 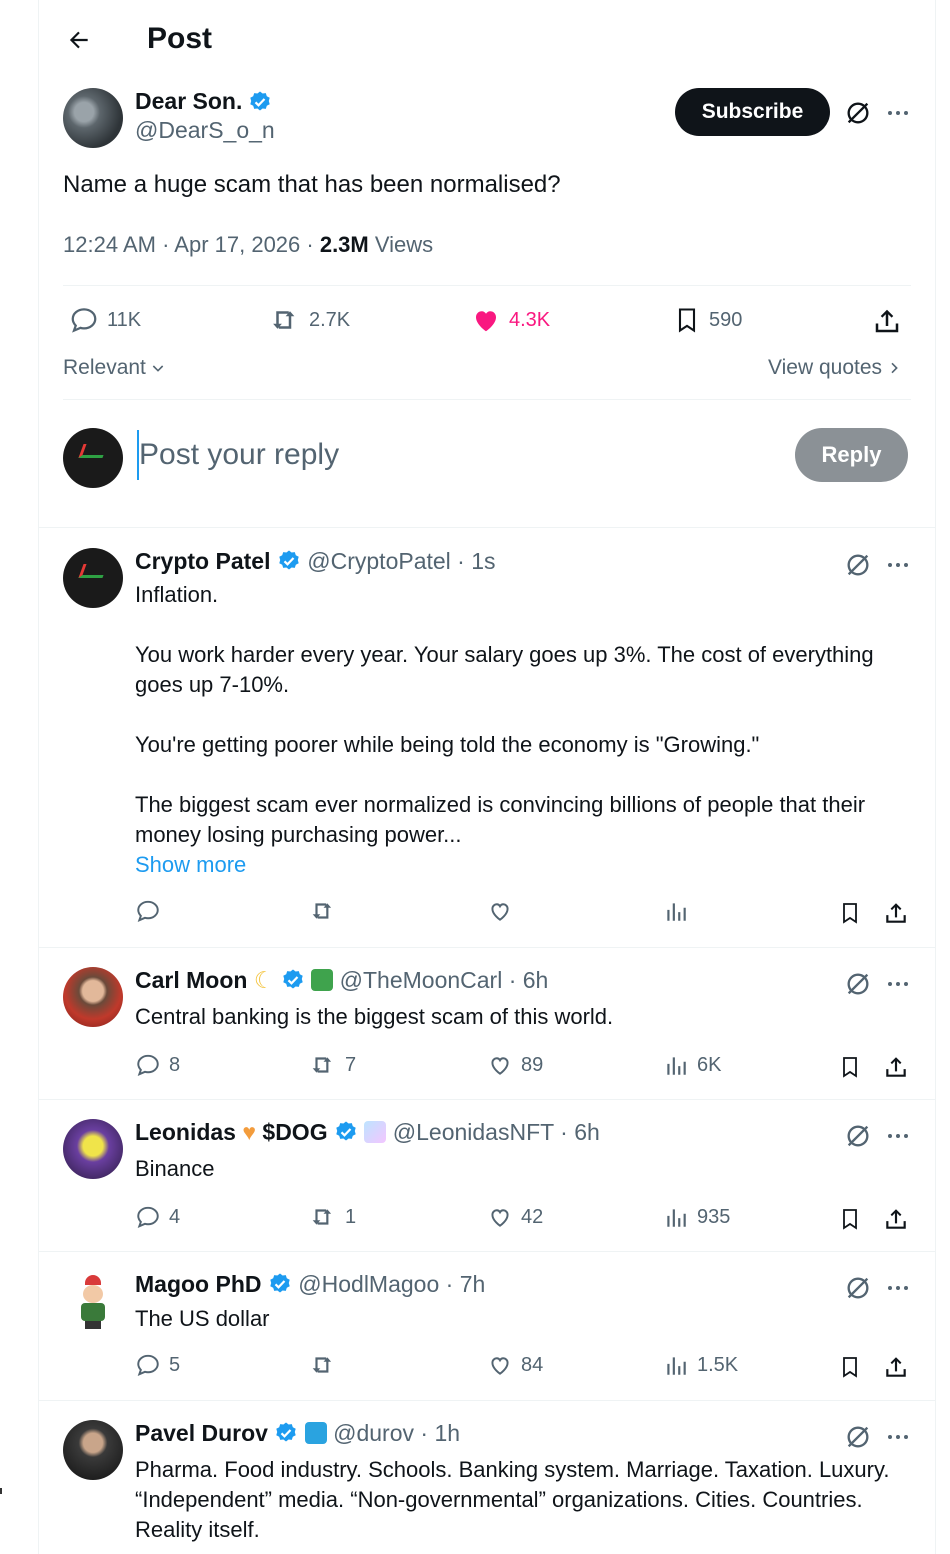 What do you see at coordinates (396, 1433) in the screenshot?
I see `reply-author-handle: @durov · 1h` at bounding box center [396, 1433].